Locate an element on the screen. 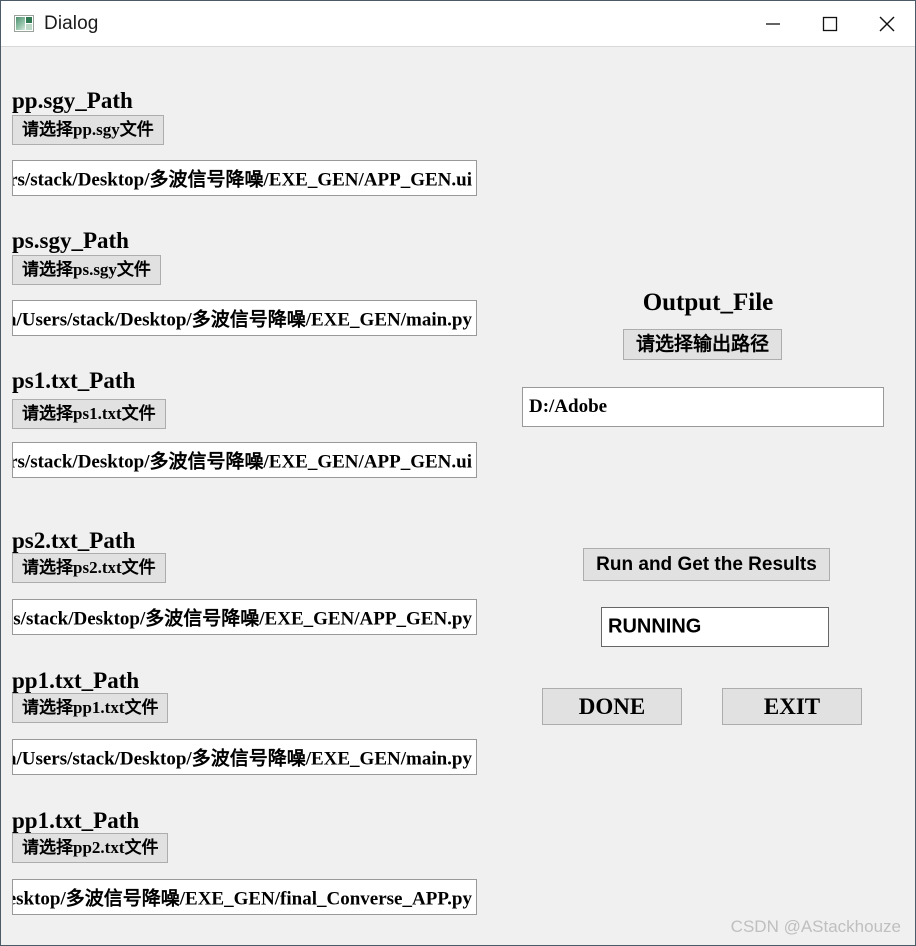  output-path-value: D:/Adobe is located at coordinates (568, 406).